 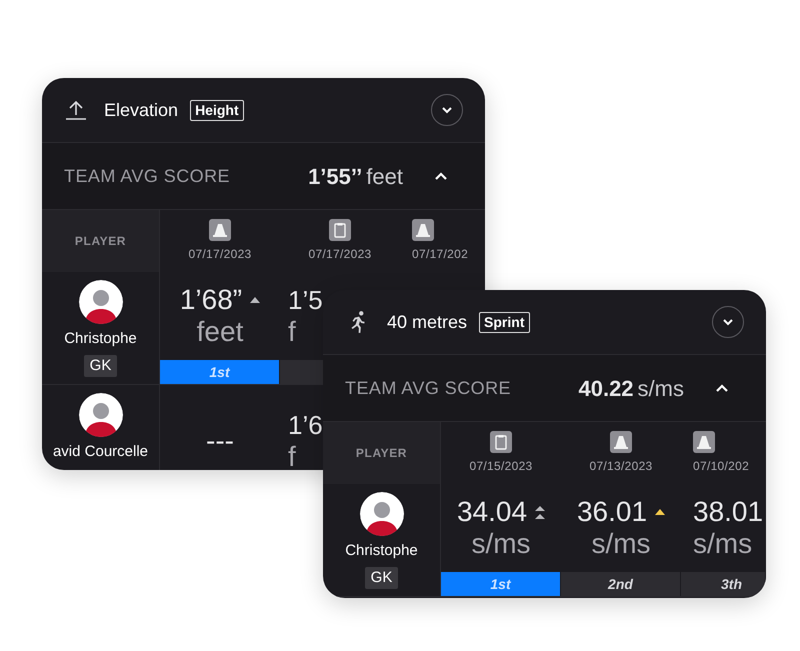 What do you see at coordinates (612, 512) in the screenshot?
I see `result-value: 36.01` at bounding box center [612, 512].